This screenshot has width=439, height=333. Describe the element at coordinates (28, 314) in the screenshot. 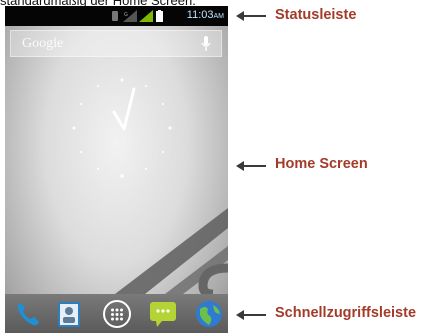

I see `phone-icon` at that location.